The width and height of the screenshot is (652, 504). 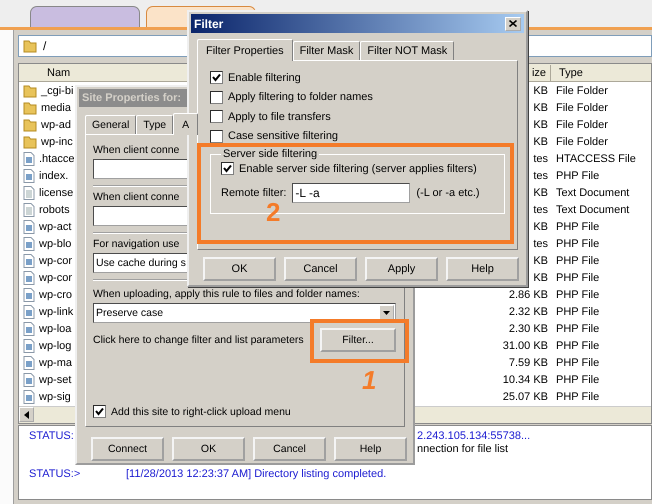 I want to click on hint-text: (-L or -a etc.), so click(x=448, y=193).